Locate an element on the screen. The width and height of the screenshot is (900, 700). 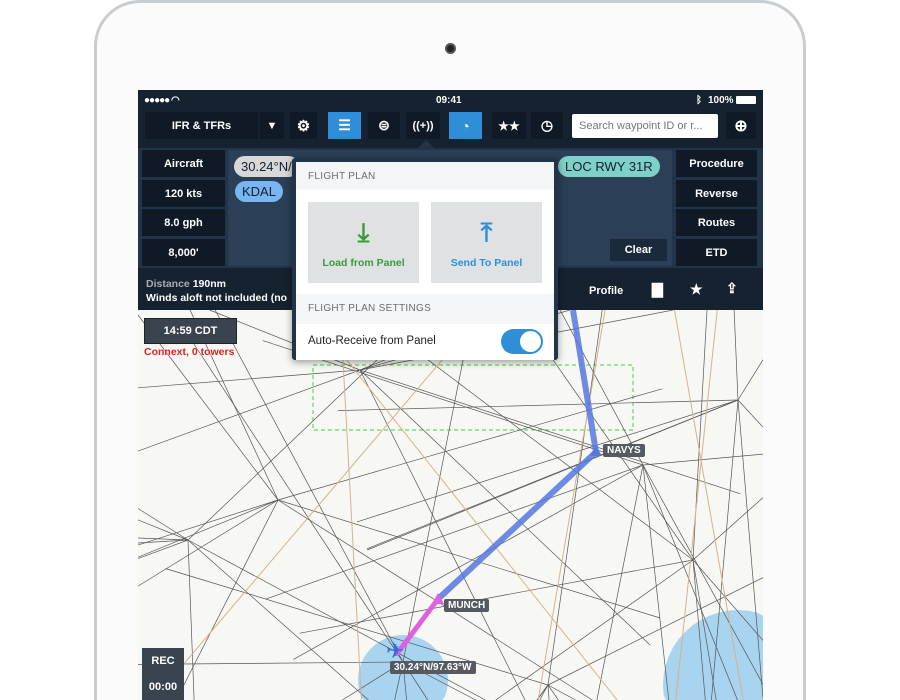
send-label: Send To Panel is located at coordinates (486, 263).